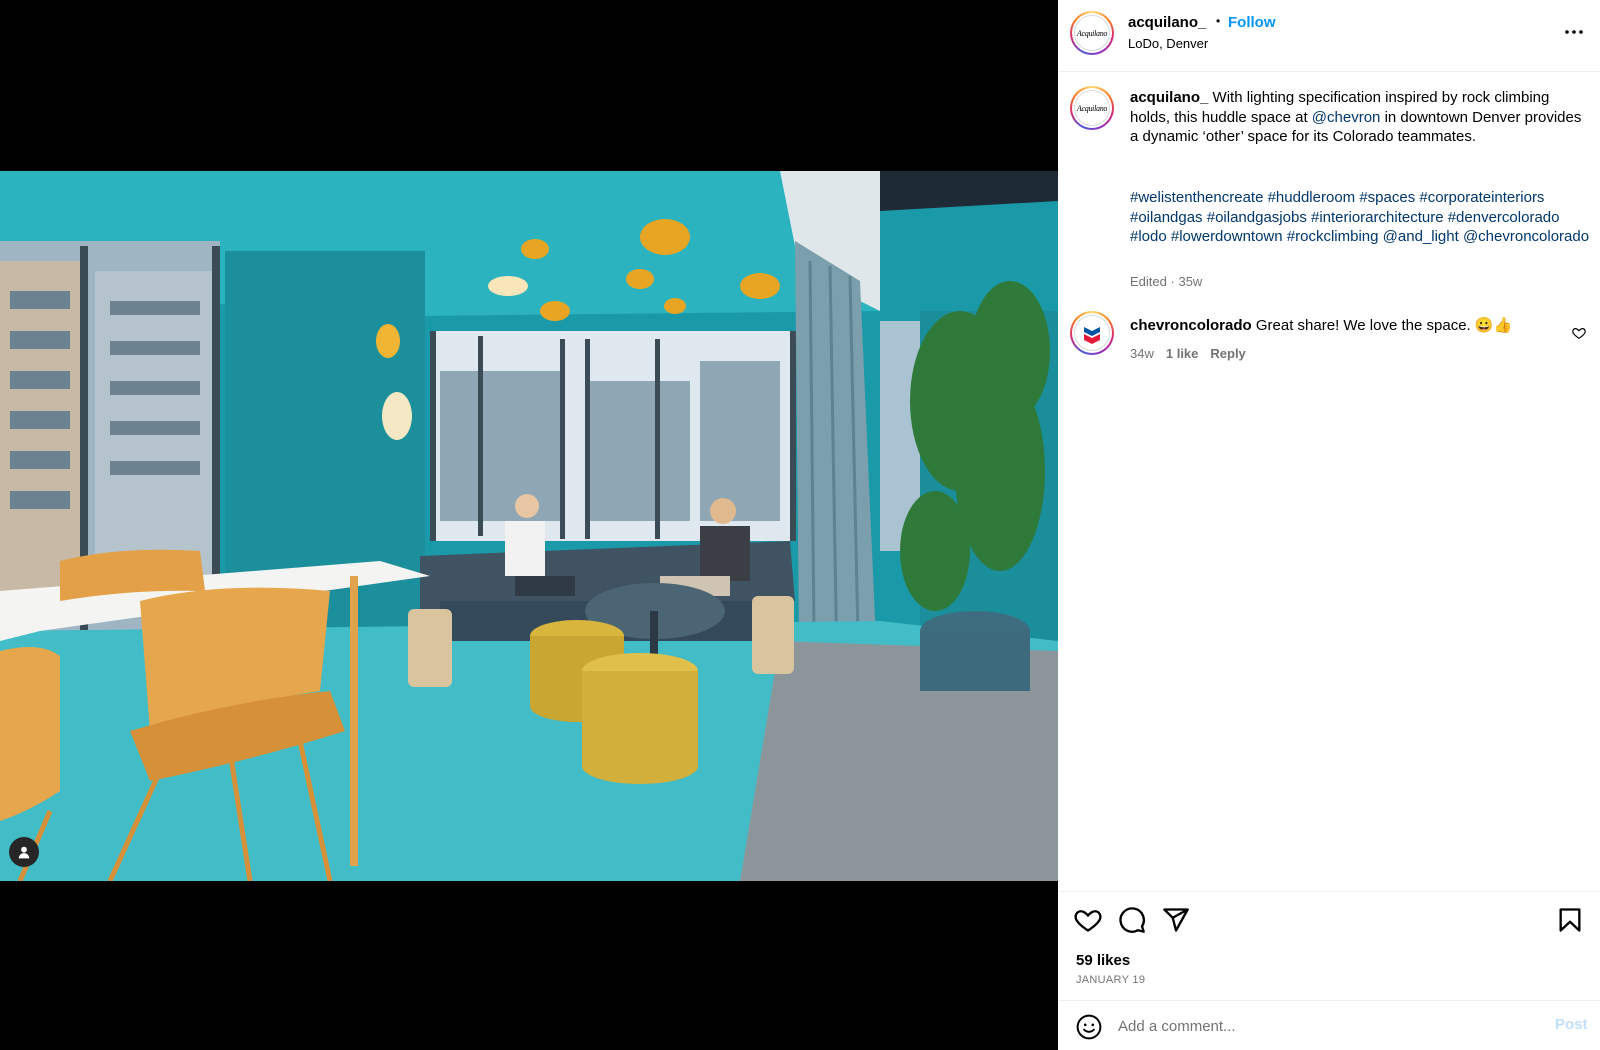 The width and height of the screenshot is (1600, 1050). I want to click on more-horizontal-icon, so click(1574, 32).